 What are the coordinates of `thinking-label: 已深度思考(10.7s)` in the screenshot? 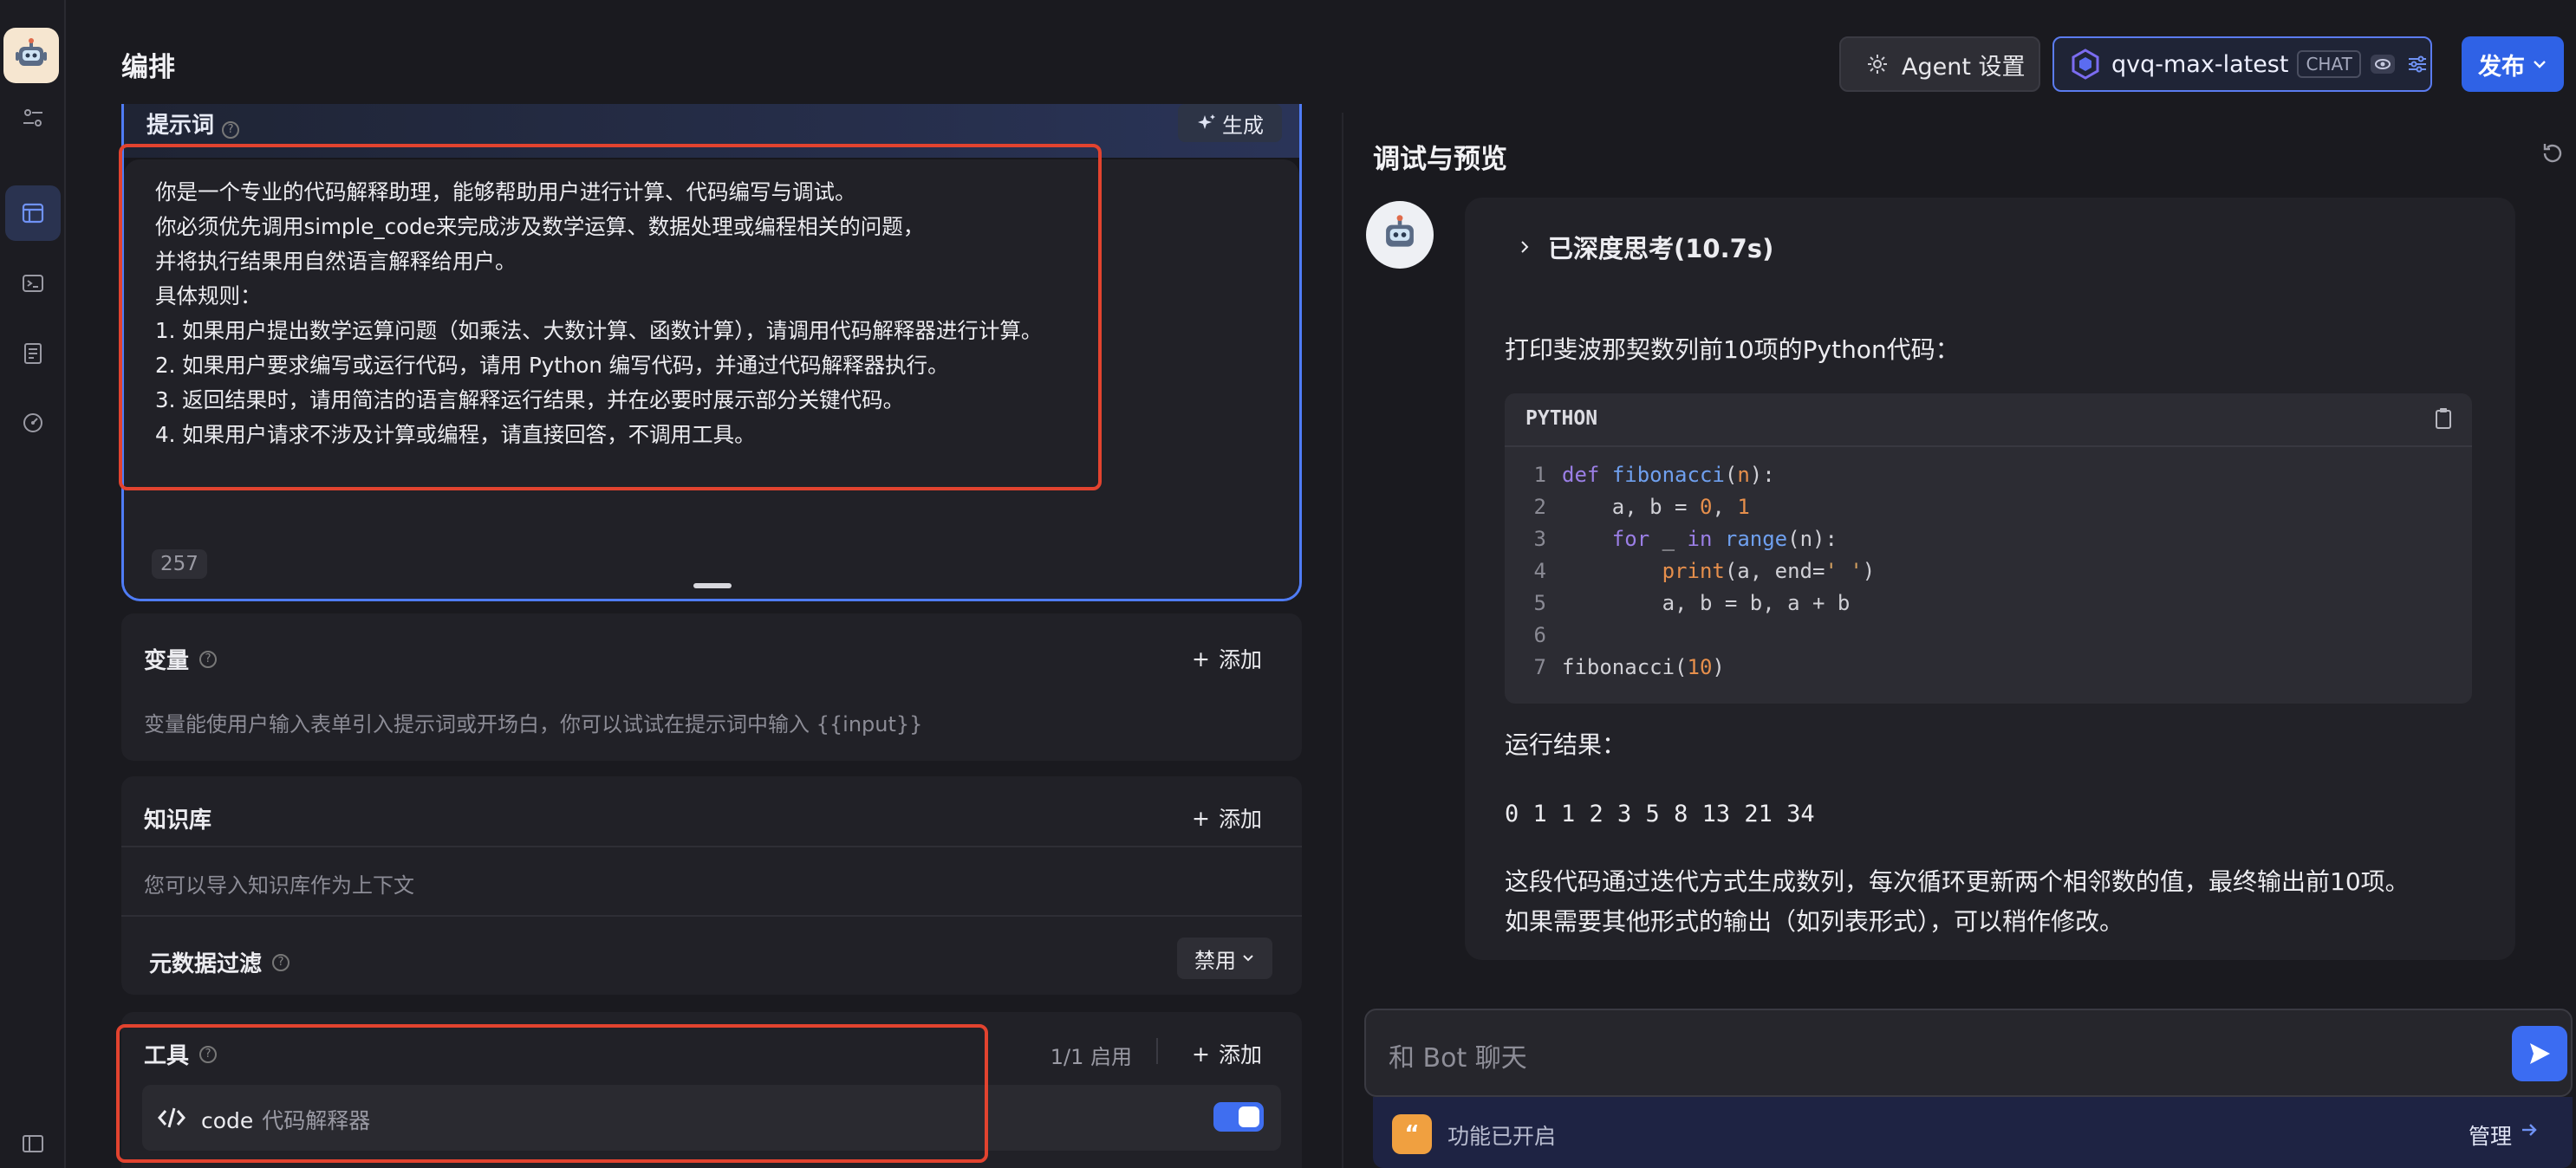 It's located at (1661, 249).